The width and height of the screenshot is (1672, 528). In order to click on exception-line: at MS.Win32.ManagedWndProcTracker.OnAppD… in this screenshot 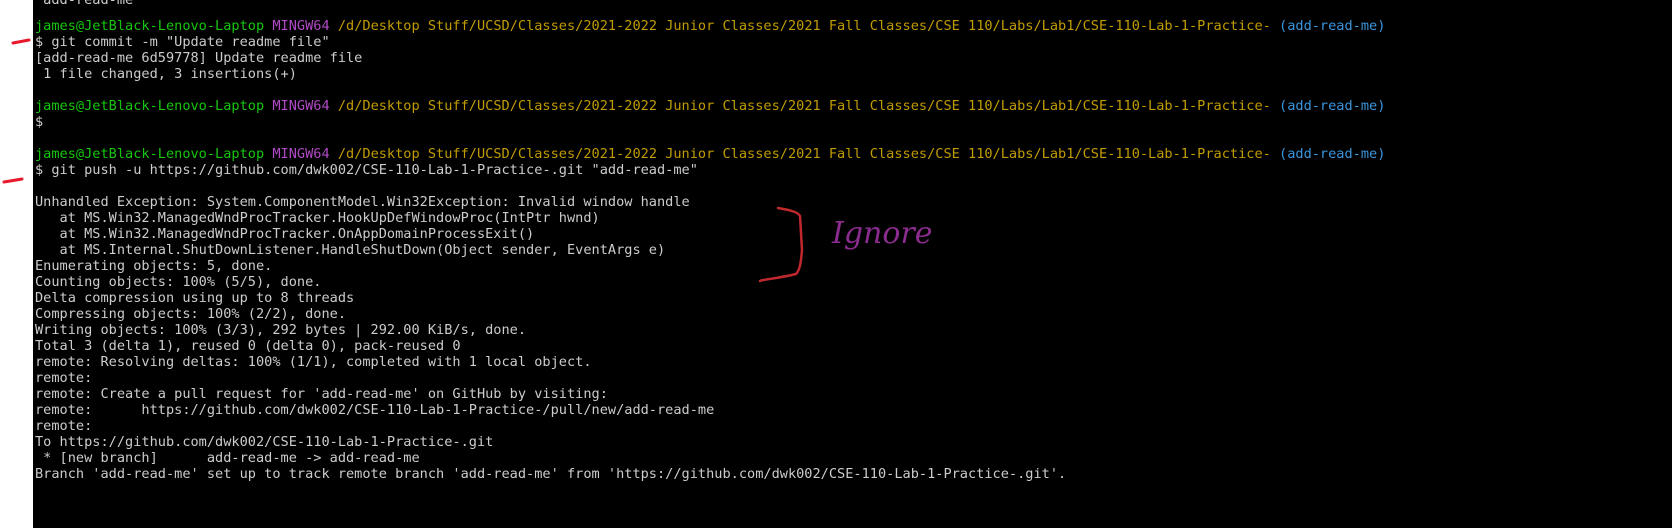, I will do `click(285, 234)`.